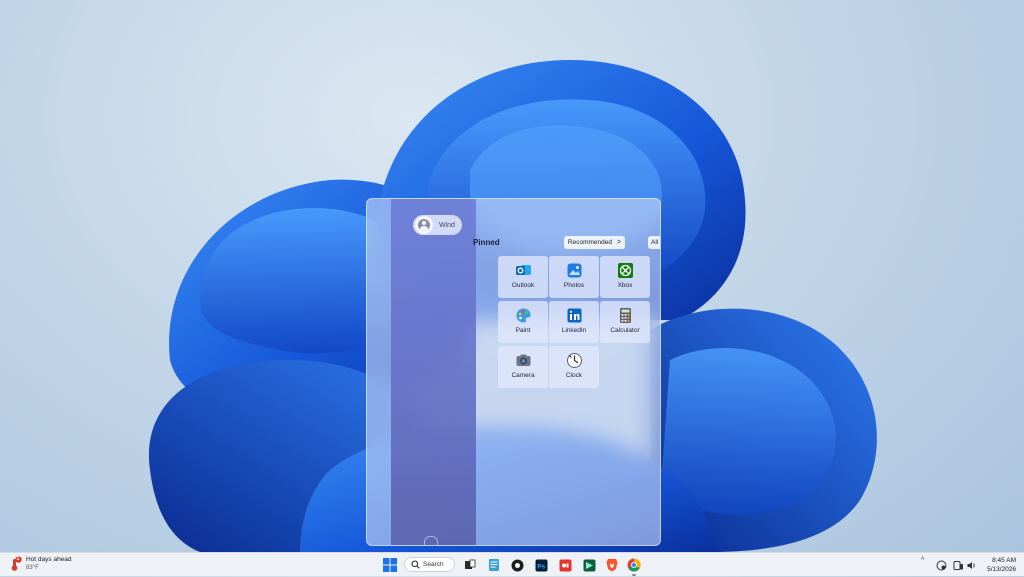 This screenshot has height=577, width=1024. Describe the element at coordinates (625, 330) in the screenshot. I see `app-label: Calculator` at that location.